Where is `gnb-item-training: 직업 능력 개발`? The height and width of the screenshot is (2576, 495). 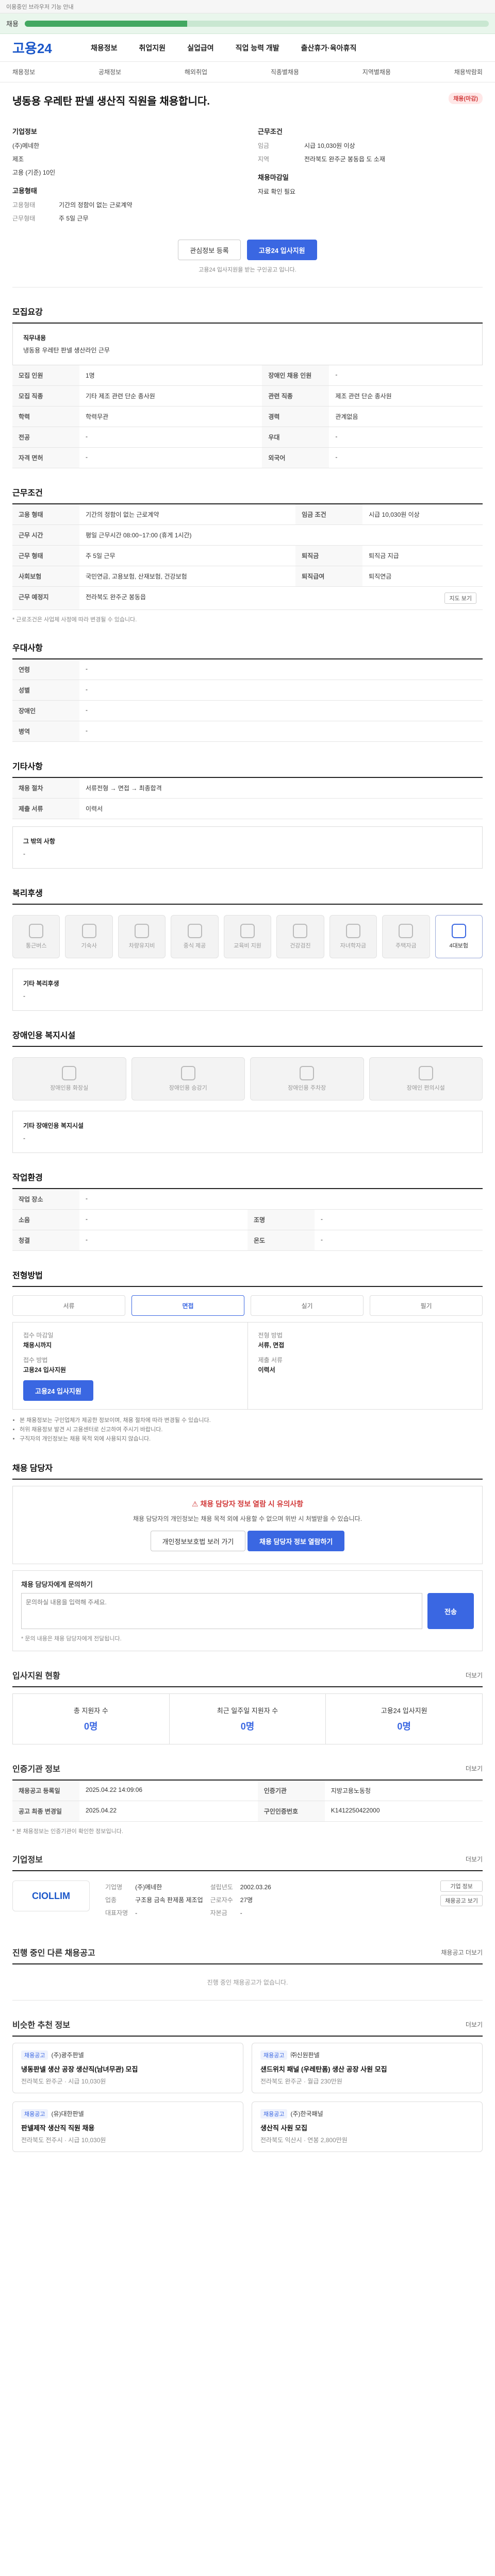
gnb-item-training: 직업 능력 개발 is located at coordinates (257, 48).